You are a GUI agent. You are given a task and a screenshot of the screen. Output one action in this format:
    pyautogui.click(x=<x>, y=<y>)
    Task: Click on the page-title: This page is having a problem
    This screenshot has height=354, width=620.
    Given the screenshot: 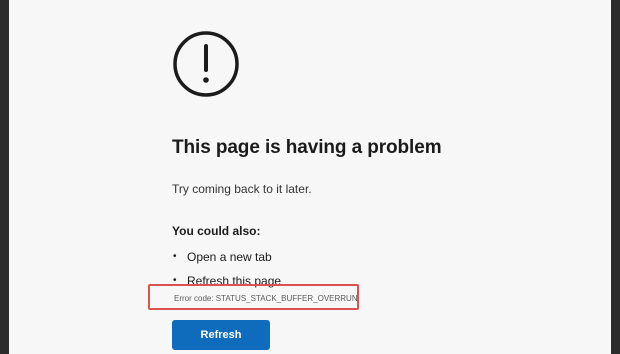 What is the action you would take?
    pyautogui.click(x=307, y=147)
    